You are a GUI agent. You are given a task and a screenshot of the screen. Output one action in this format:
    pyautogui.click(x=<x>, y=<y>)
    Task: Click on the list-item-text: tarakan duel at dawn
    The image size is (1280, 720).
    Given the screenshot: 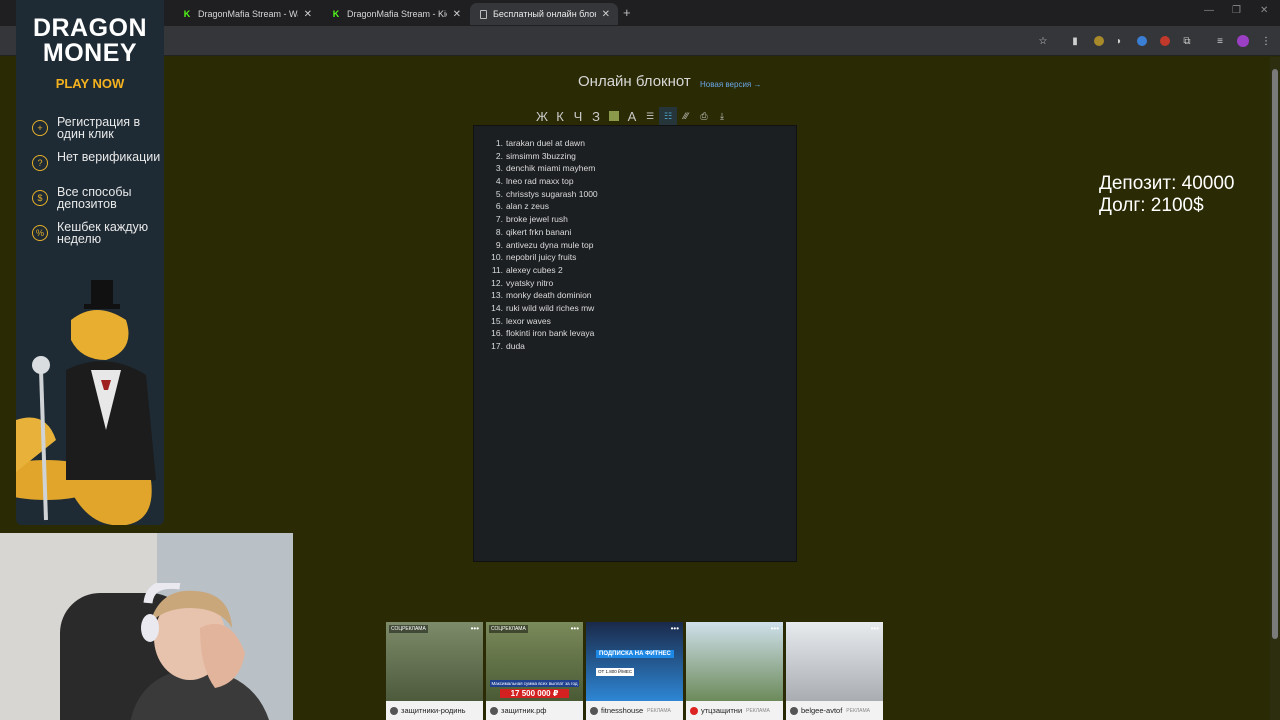 What is the action you would take?
    pyautogui.click(x=545, y=143)
    